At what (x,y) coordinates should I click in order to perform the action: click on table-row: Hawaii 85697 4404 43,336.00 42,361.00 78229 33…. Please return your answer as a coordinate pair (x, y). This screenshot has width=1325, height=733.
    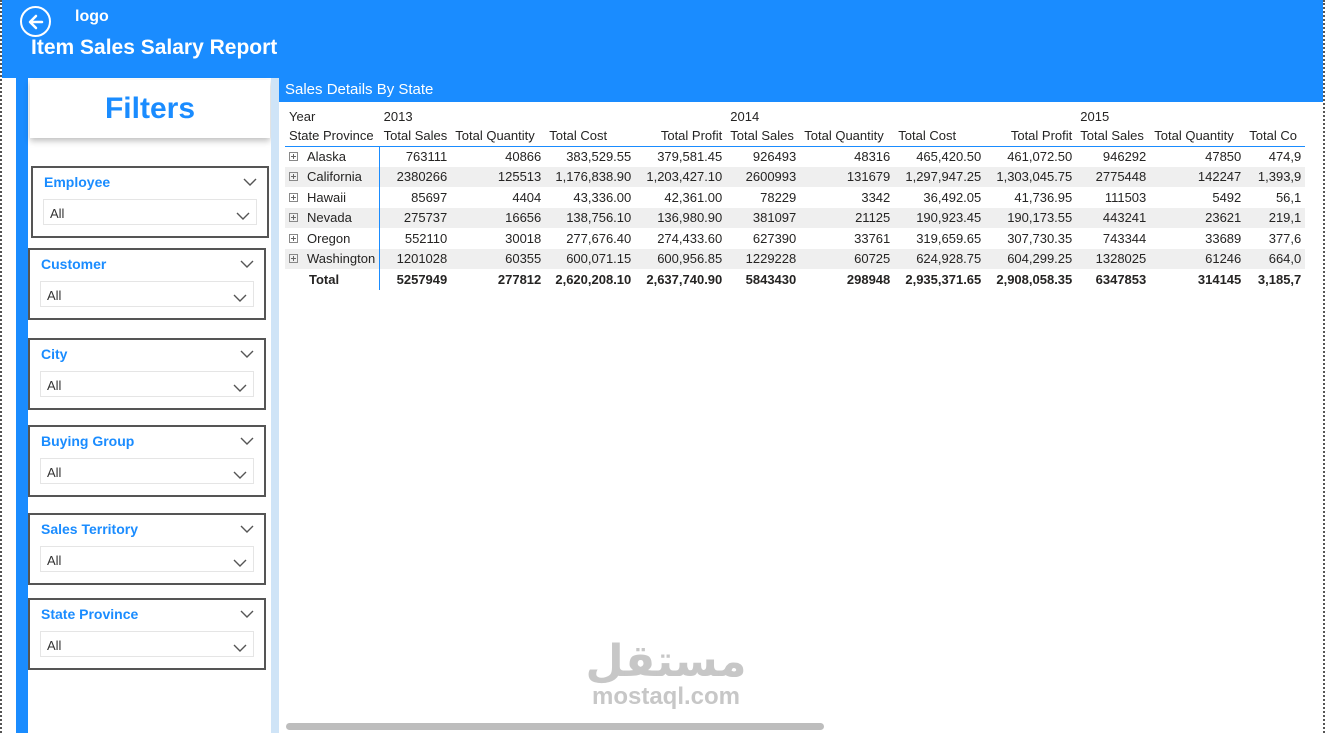
    Looking at the image, I should click on (795, 197).